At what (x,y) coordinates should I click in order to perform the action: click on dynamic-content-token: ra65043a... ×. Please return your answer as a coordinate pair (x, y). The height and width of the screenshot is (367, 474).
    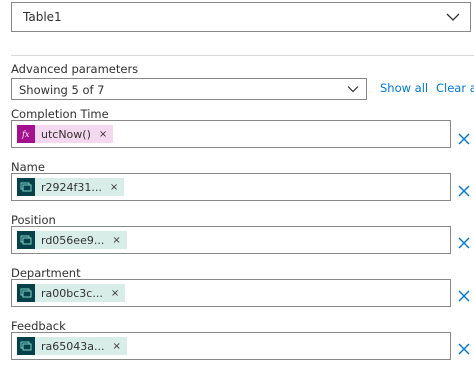
    Looking at the image, I should click on (72, 346).